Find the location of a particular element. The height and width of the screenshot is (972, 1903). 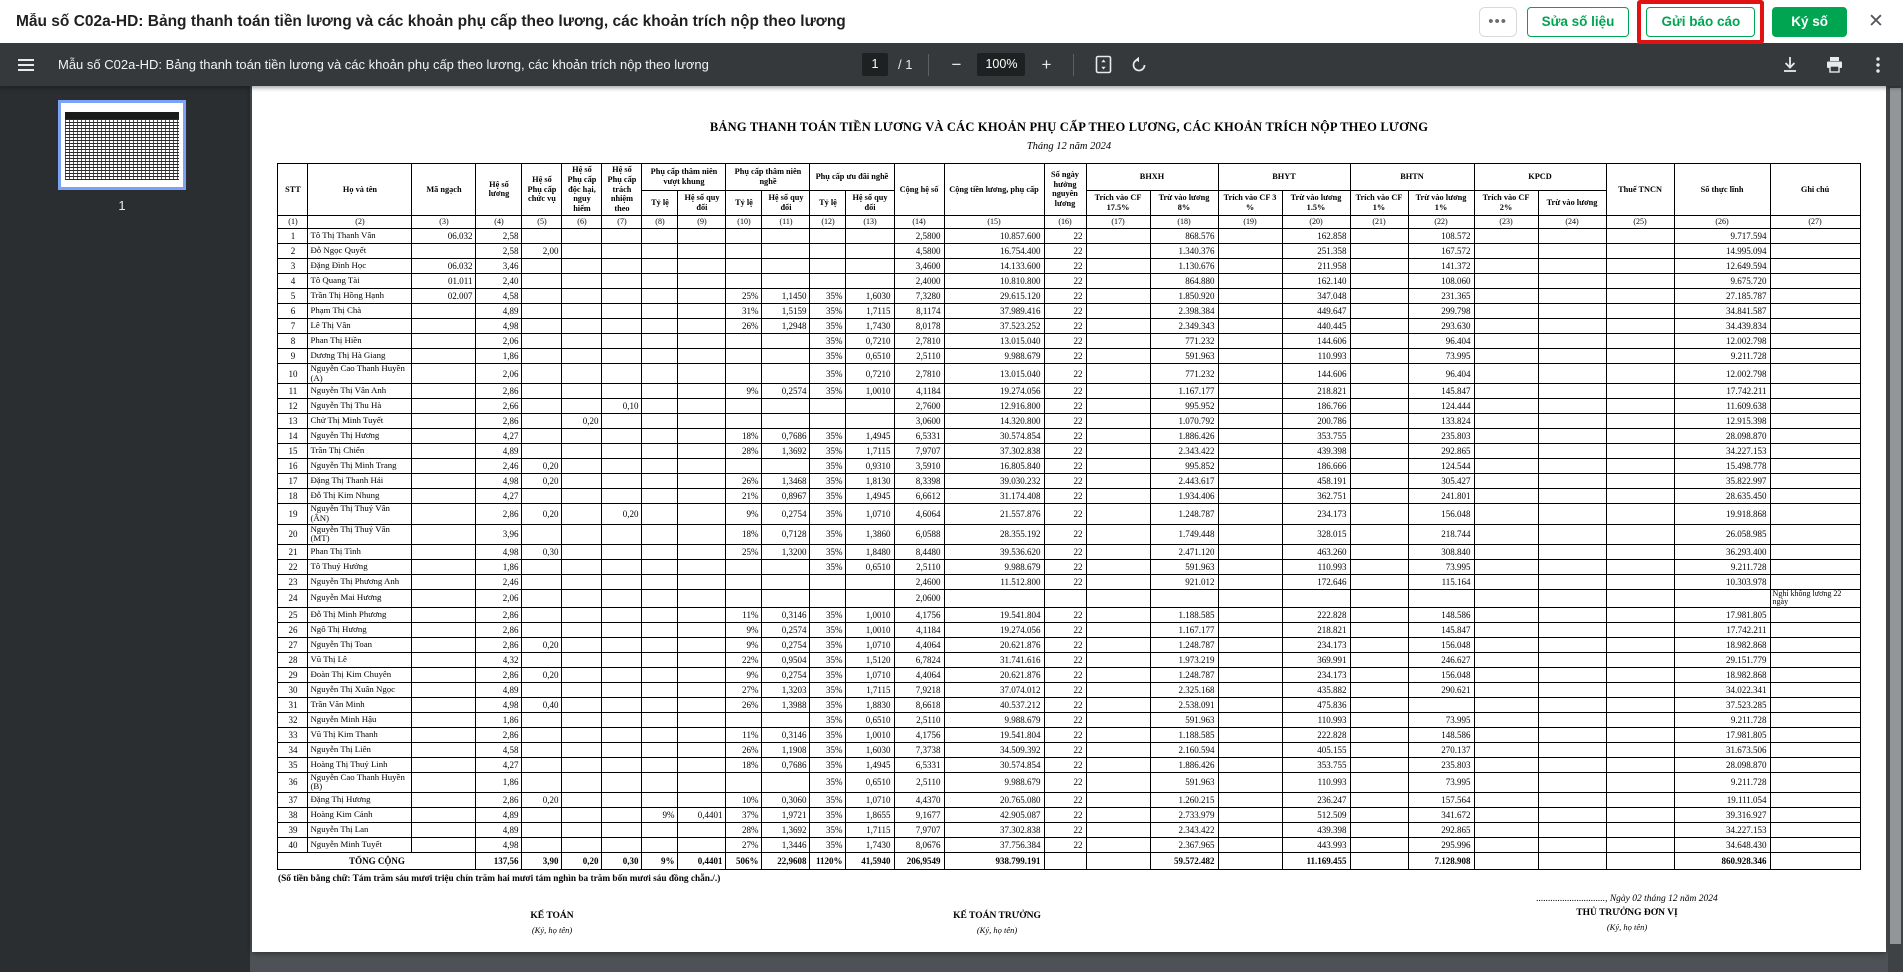

rotate-icon is located at coordinates (1139, 65).